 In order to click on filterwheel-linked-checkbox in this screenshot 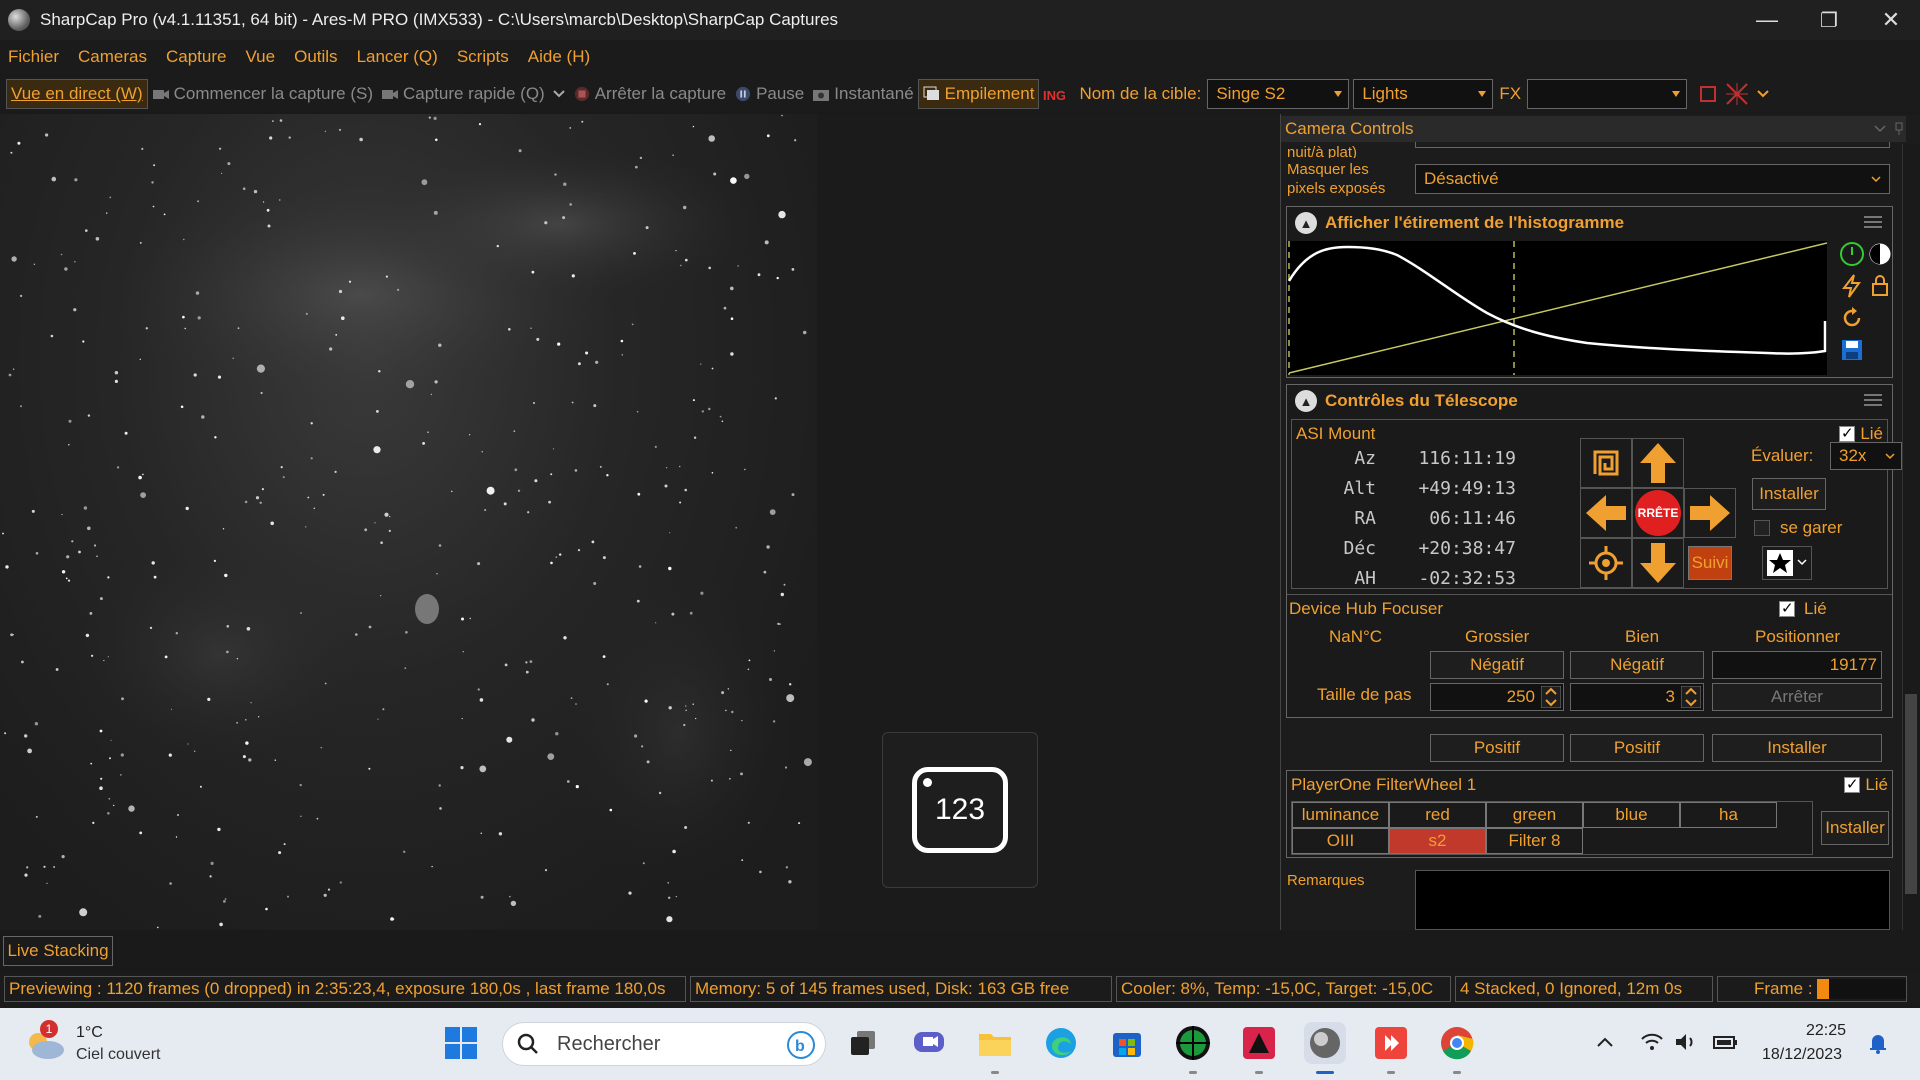, I will do `click(1852, 784)`.